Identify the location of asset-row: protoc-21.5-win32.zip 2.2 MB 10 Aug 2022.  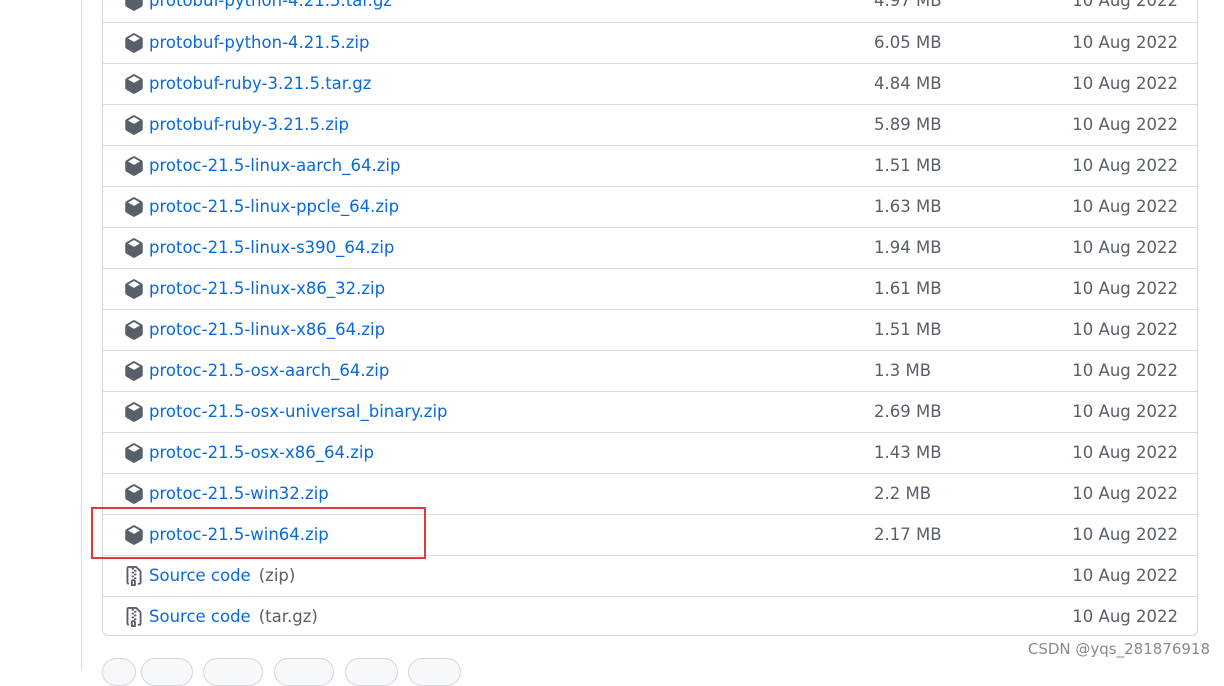
(650, 493).